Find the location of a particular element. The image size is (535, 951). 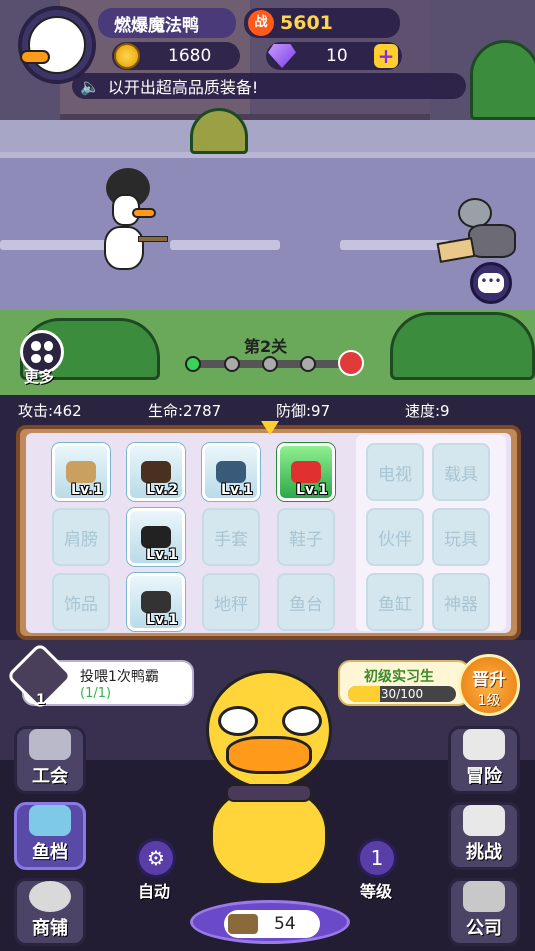

coin-count: 1680 is located at coordinates (190, 56).